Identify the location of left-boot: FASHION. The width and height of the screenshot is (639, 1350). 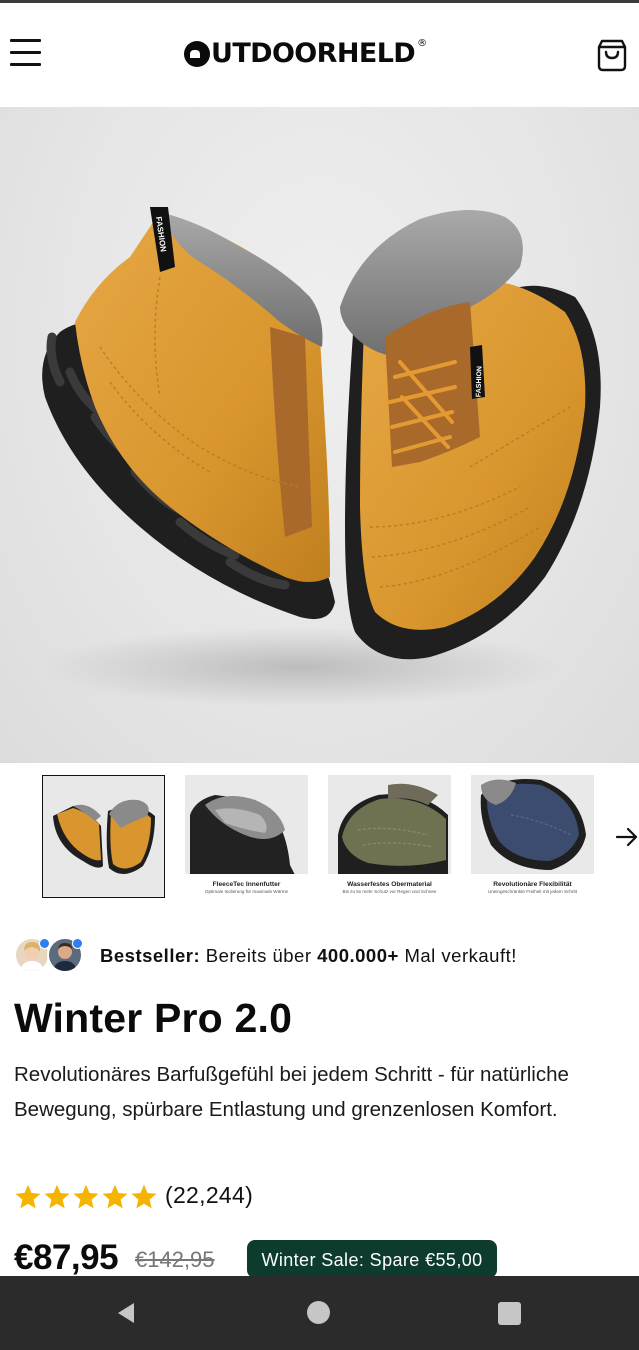
(189, 413).